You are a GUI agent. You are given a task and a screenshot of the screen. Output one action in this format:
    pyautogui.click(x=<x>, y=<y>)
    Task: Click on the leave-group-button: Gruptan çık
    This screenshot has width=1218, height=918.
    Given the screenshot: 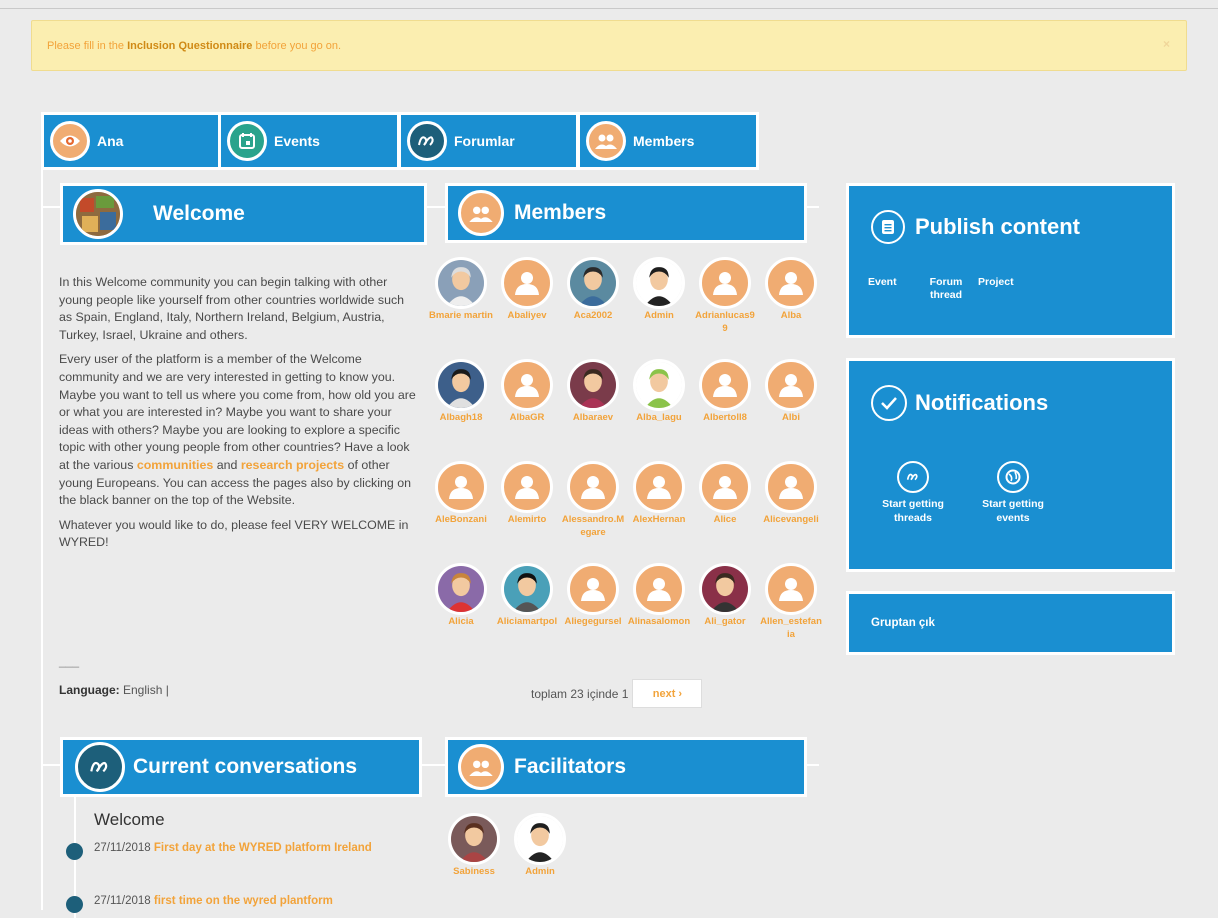 What is the action you would take?
    pyautogui.click(x=903, y=623)
    